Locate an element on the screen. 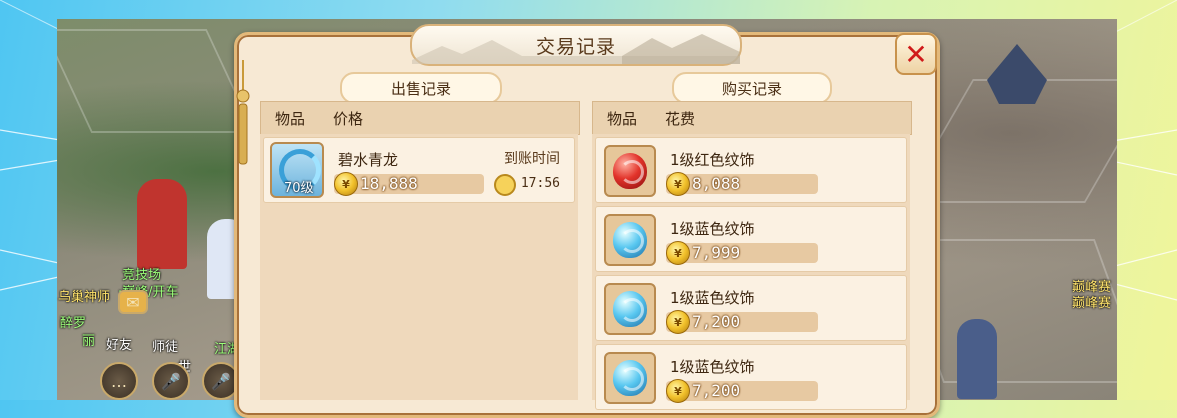 This screenshot has width=1177, height=418. tassel-ornament is located at coordinates (243, 112).